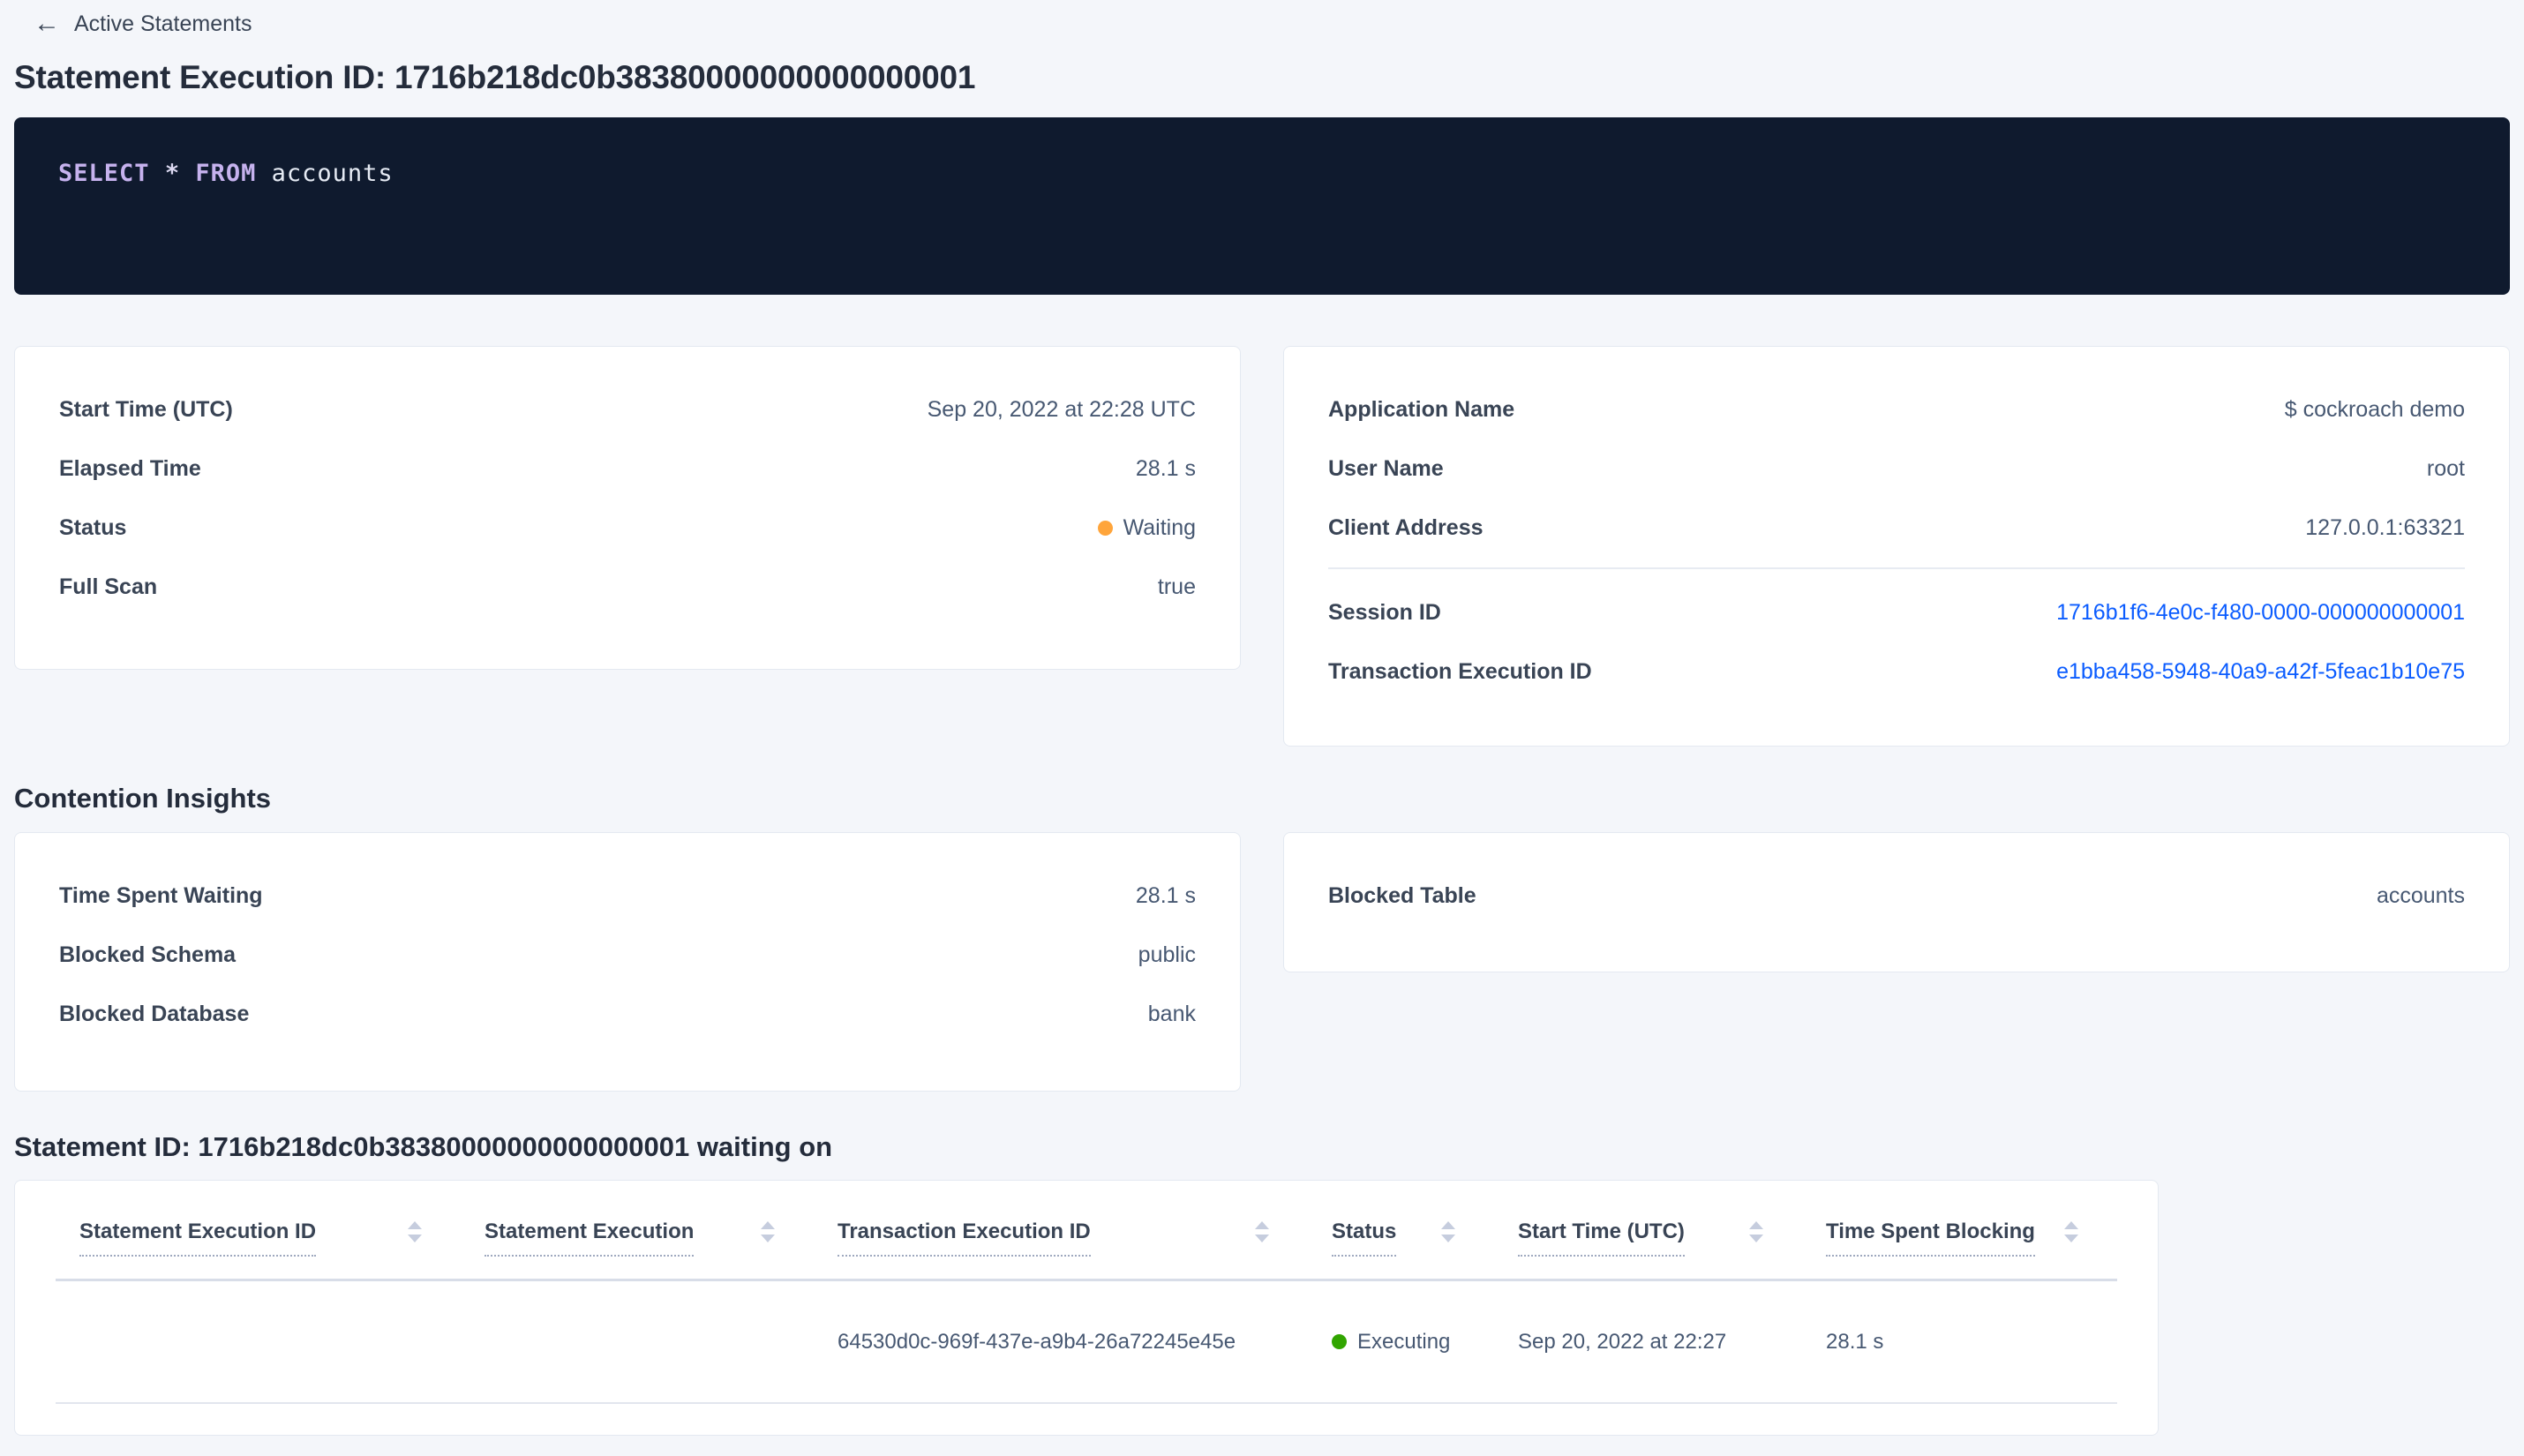 This screenshot has width=2524, height=1456. I want to click on start-time-value: Sep 20, 2022 at 22:28 UTC, so click(1061, 409).